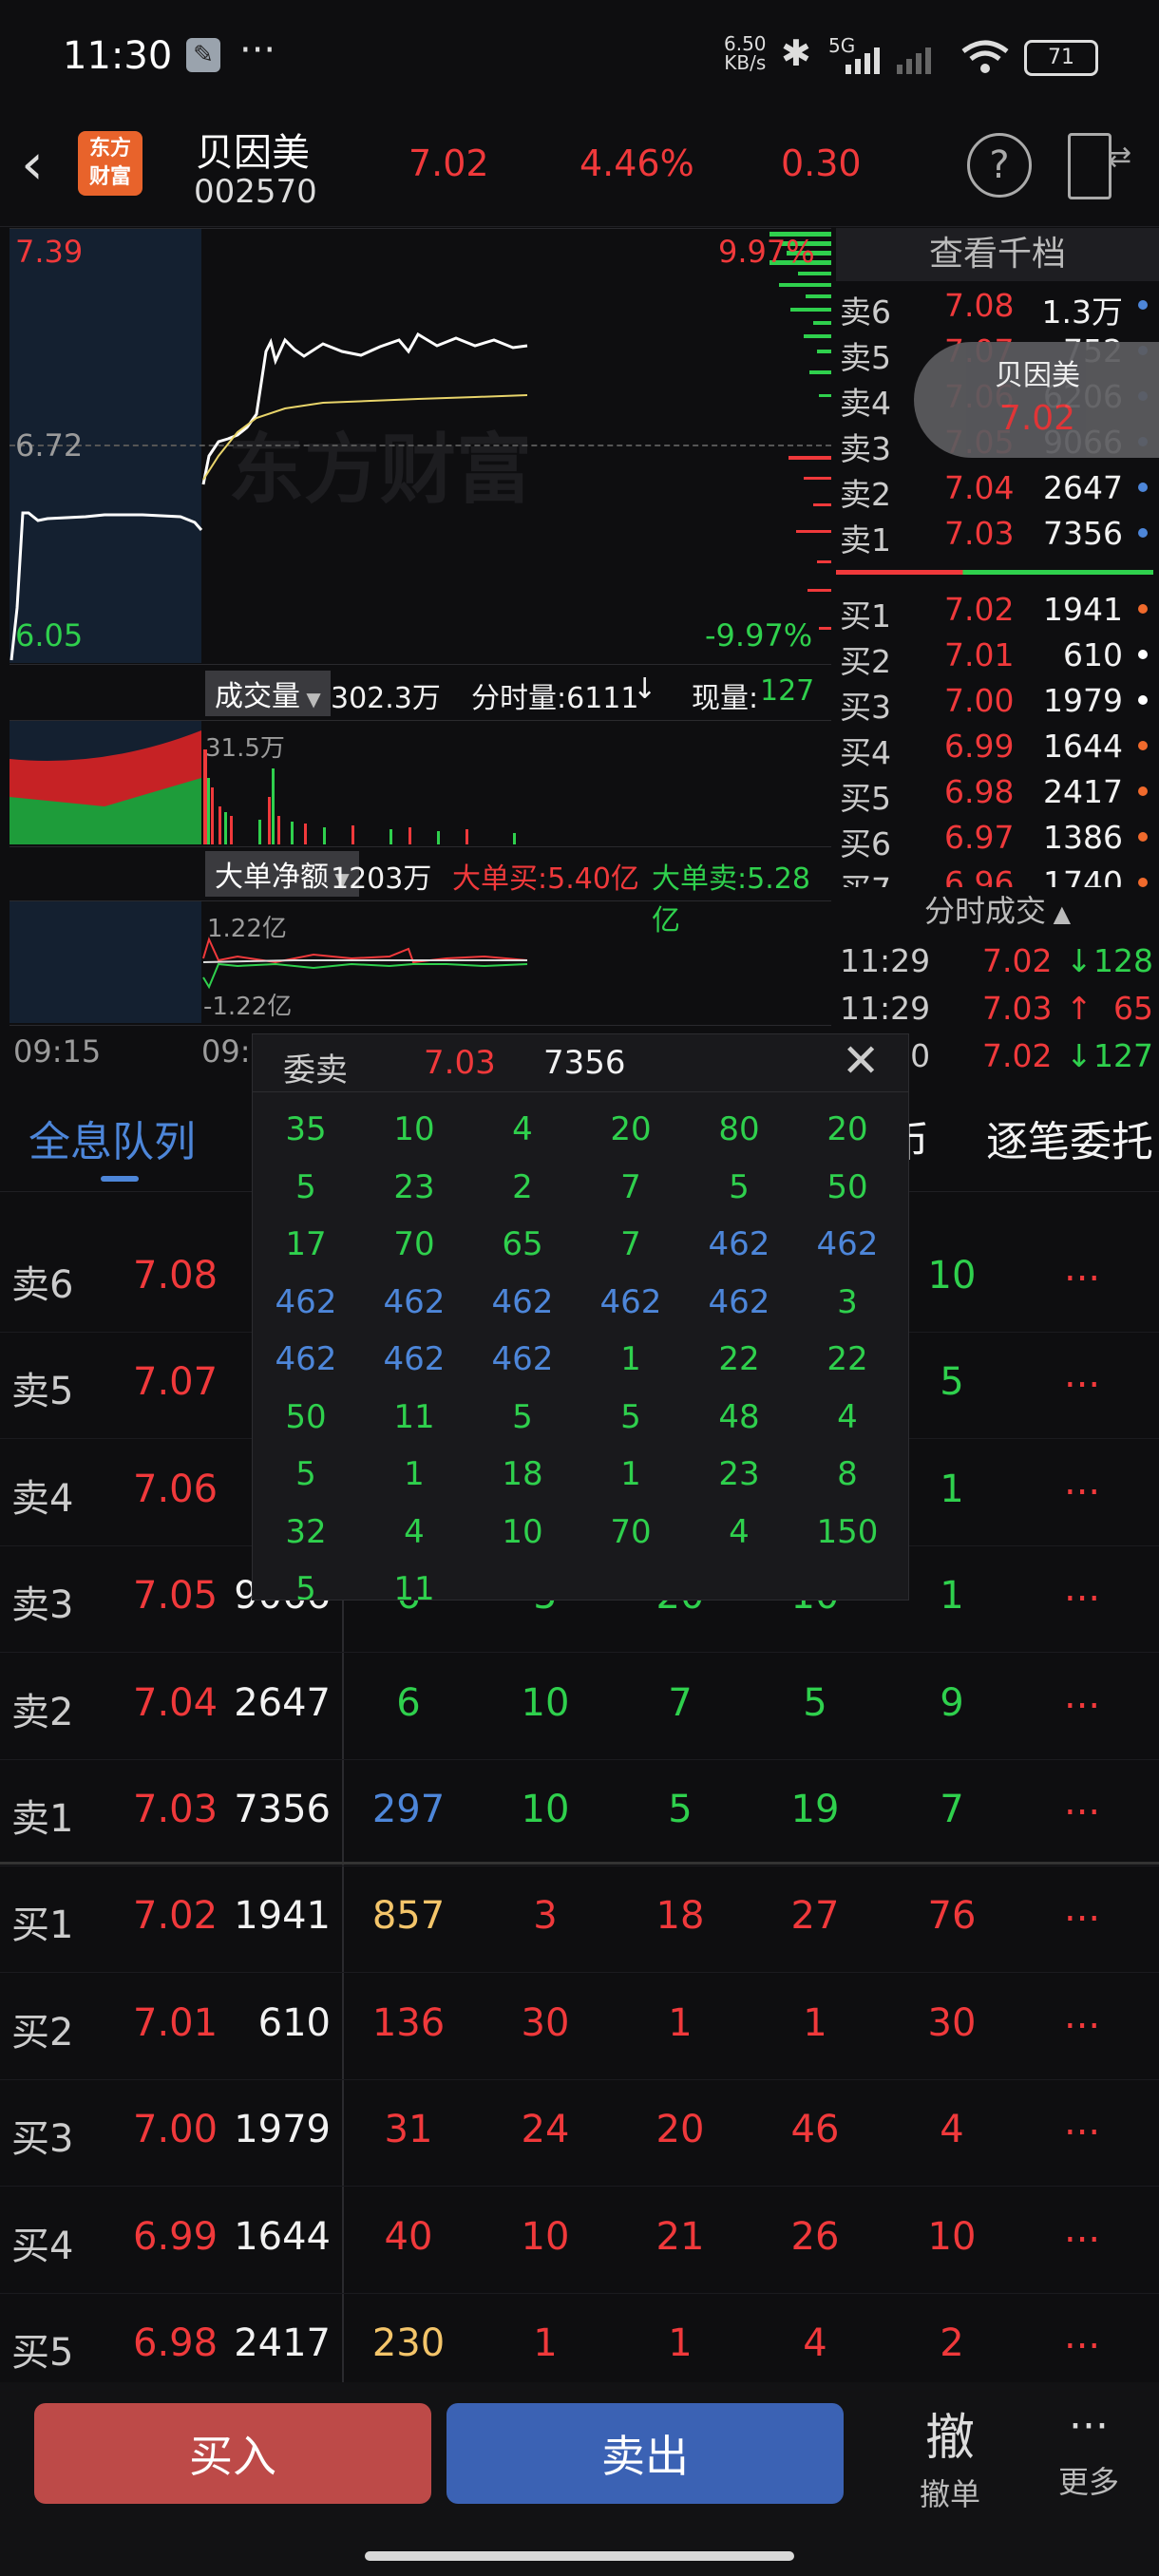 Image resolution: width=1159 pixels, height=2576 pixels. Describe the element at coordinates (865, 752) in the screenshot. I see `bid-level-label: 买4` at that location.